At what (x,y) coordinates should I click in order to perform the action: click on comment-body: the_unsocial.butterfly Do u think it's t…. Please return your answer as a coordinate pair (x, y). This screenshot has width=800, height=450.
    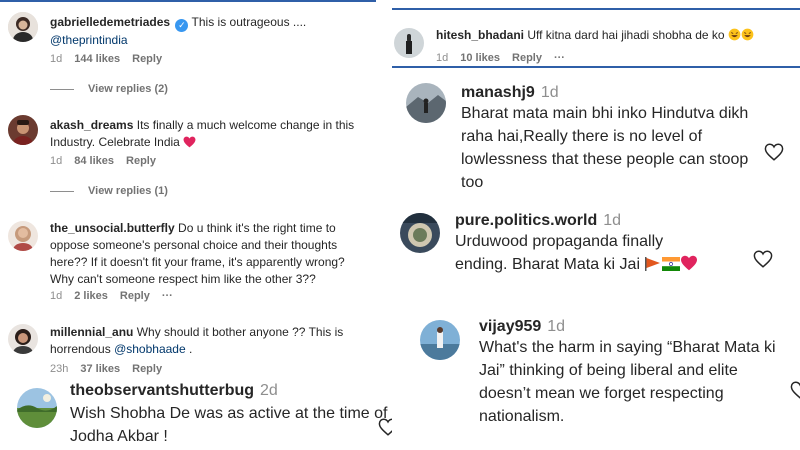
    Looking at the image, I should click on (209, 254).